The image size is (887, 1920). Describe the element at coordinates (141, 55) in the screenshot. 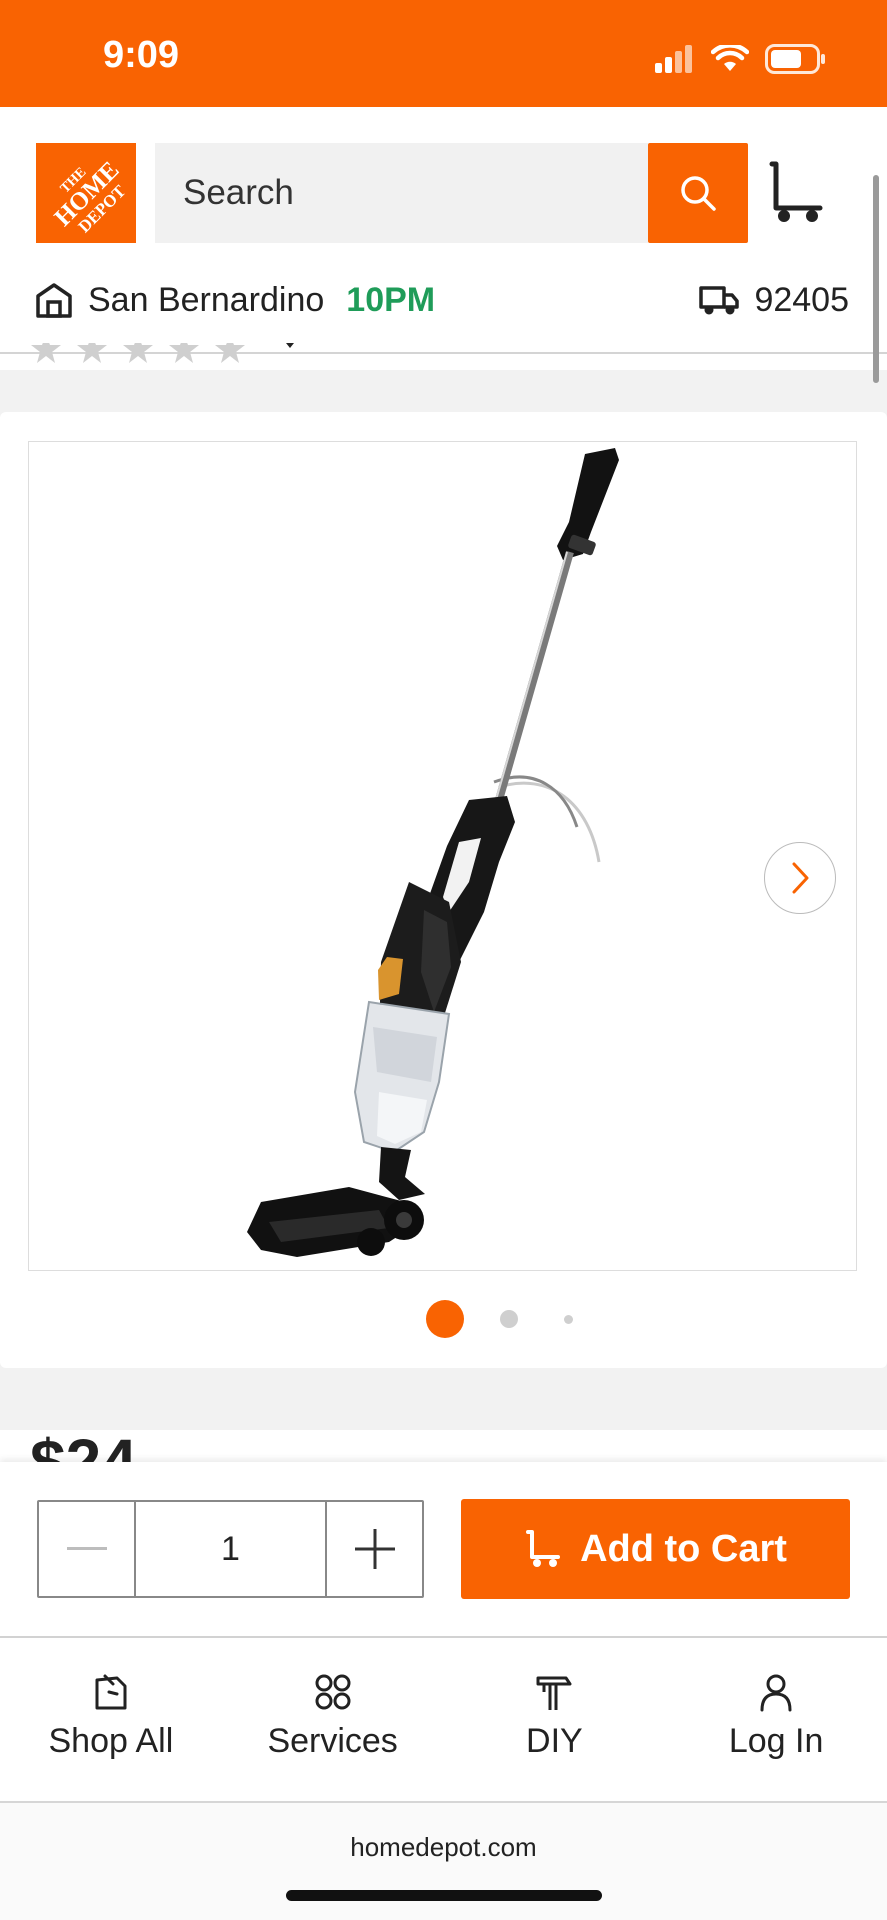

I see `status-time: 9:09` at that location.